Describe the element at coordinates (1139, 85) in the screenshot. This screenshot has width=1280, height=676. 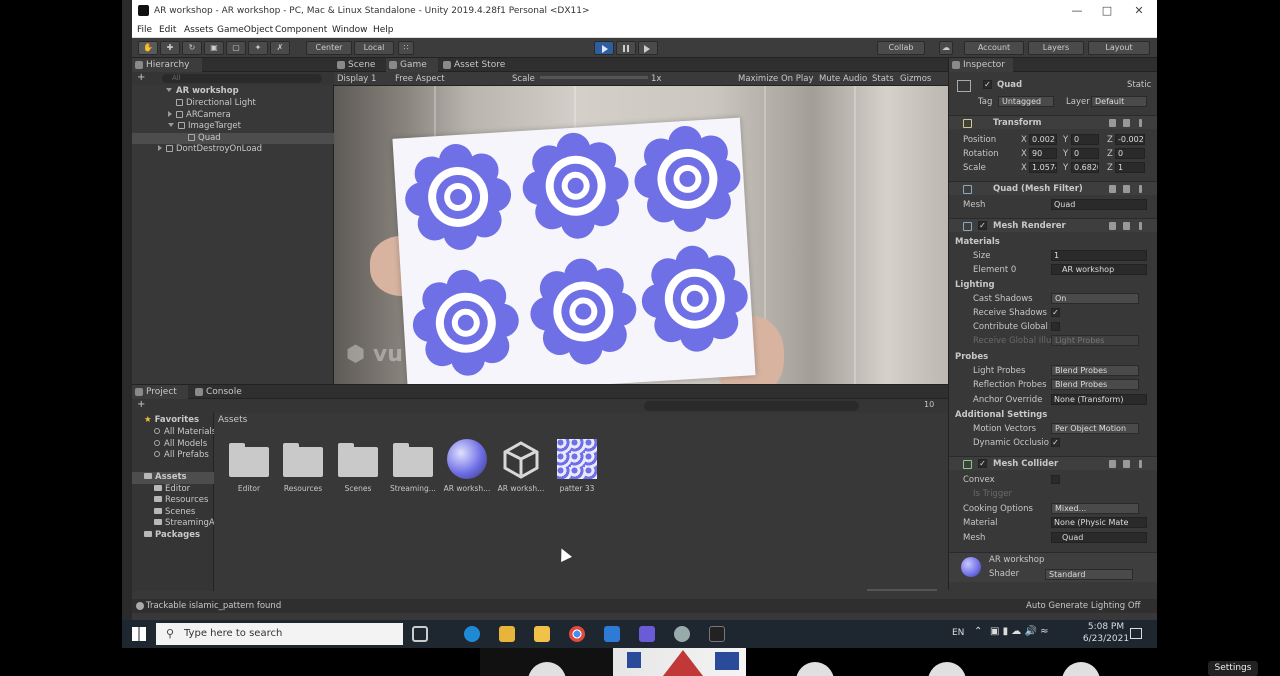
I see `static-toggle: Static` at that location.